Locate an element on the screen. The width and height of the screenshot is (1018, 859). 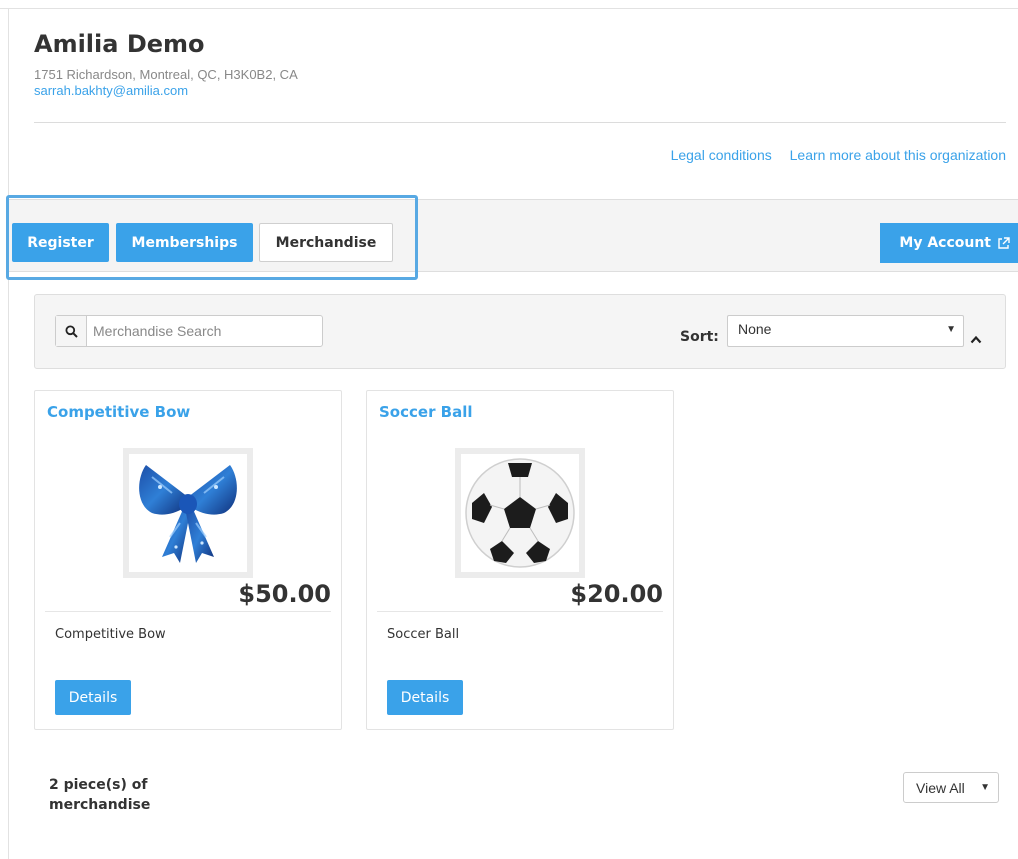
search-icon is located at coordinates (71, 331).